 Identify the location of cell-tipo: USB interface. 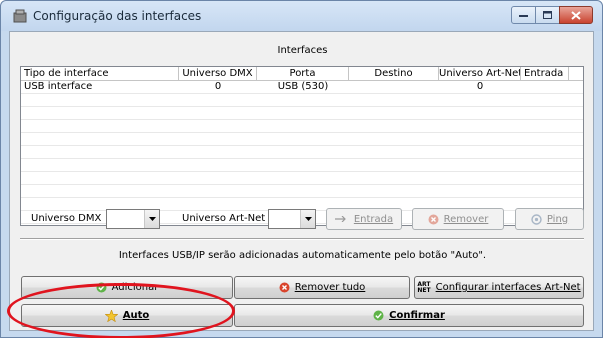
(58, 86).